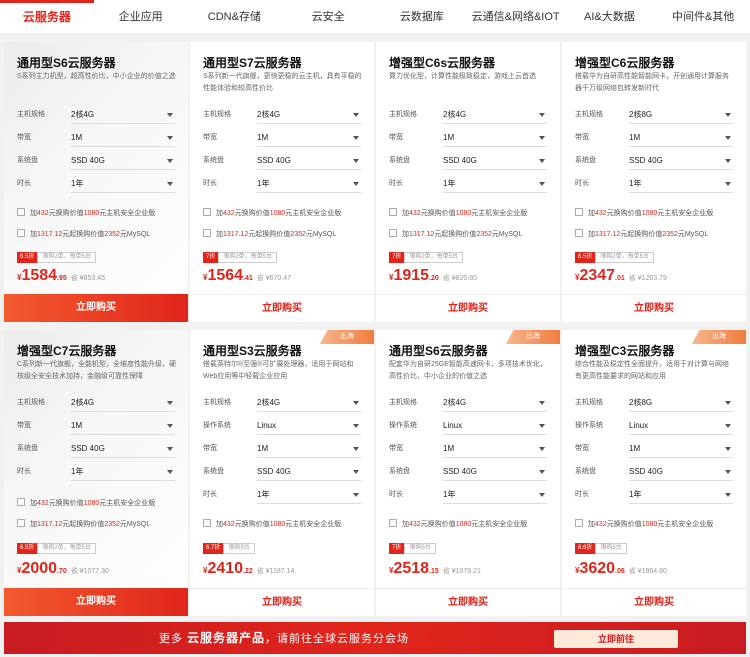  Describe the element at coordinates (67, 548) in the screenshot. I see `purchase-limit-badge: 限购2单，每单5台` at that location.